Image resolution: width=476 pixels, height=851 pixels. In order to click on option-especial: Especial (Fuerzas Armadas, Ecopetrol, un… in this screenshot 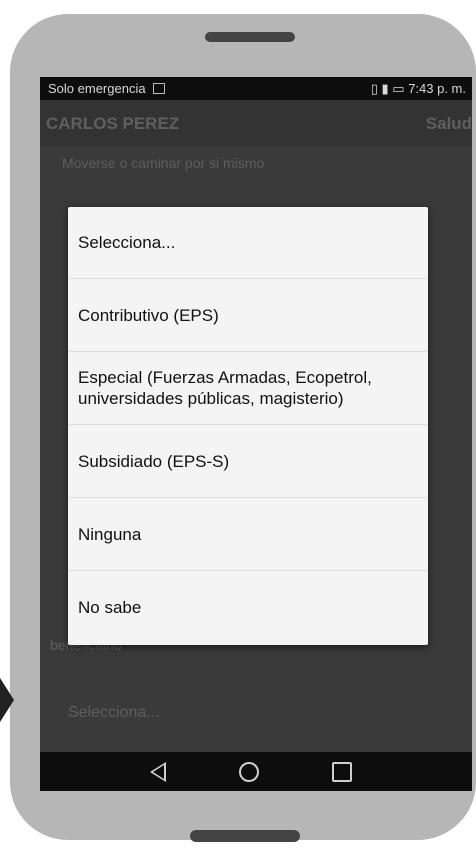, I will do `click(248, 389)`.